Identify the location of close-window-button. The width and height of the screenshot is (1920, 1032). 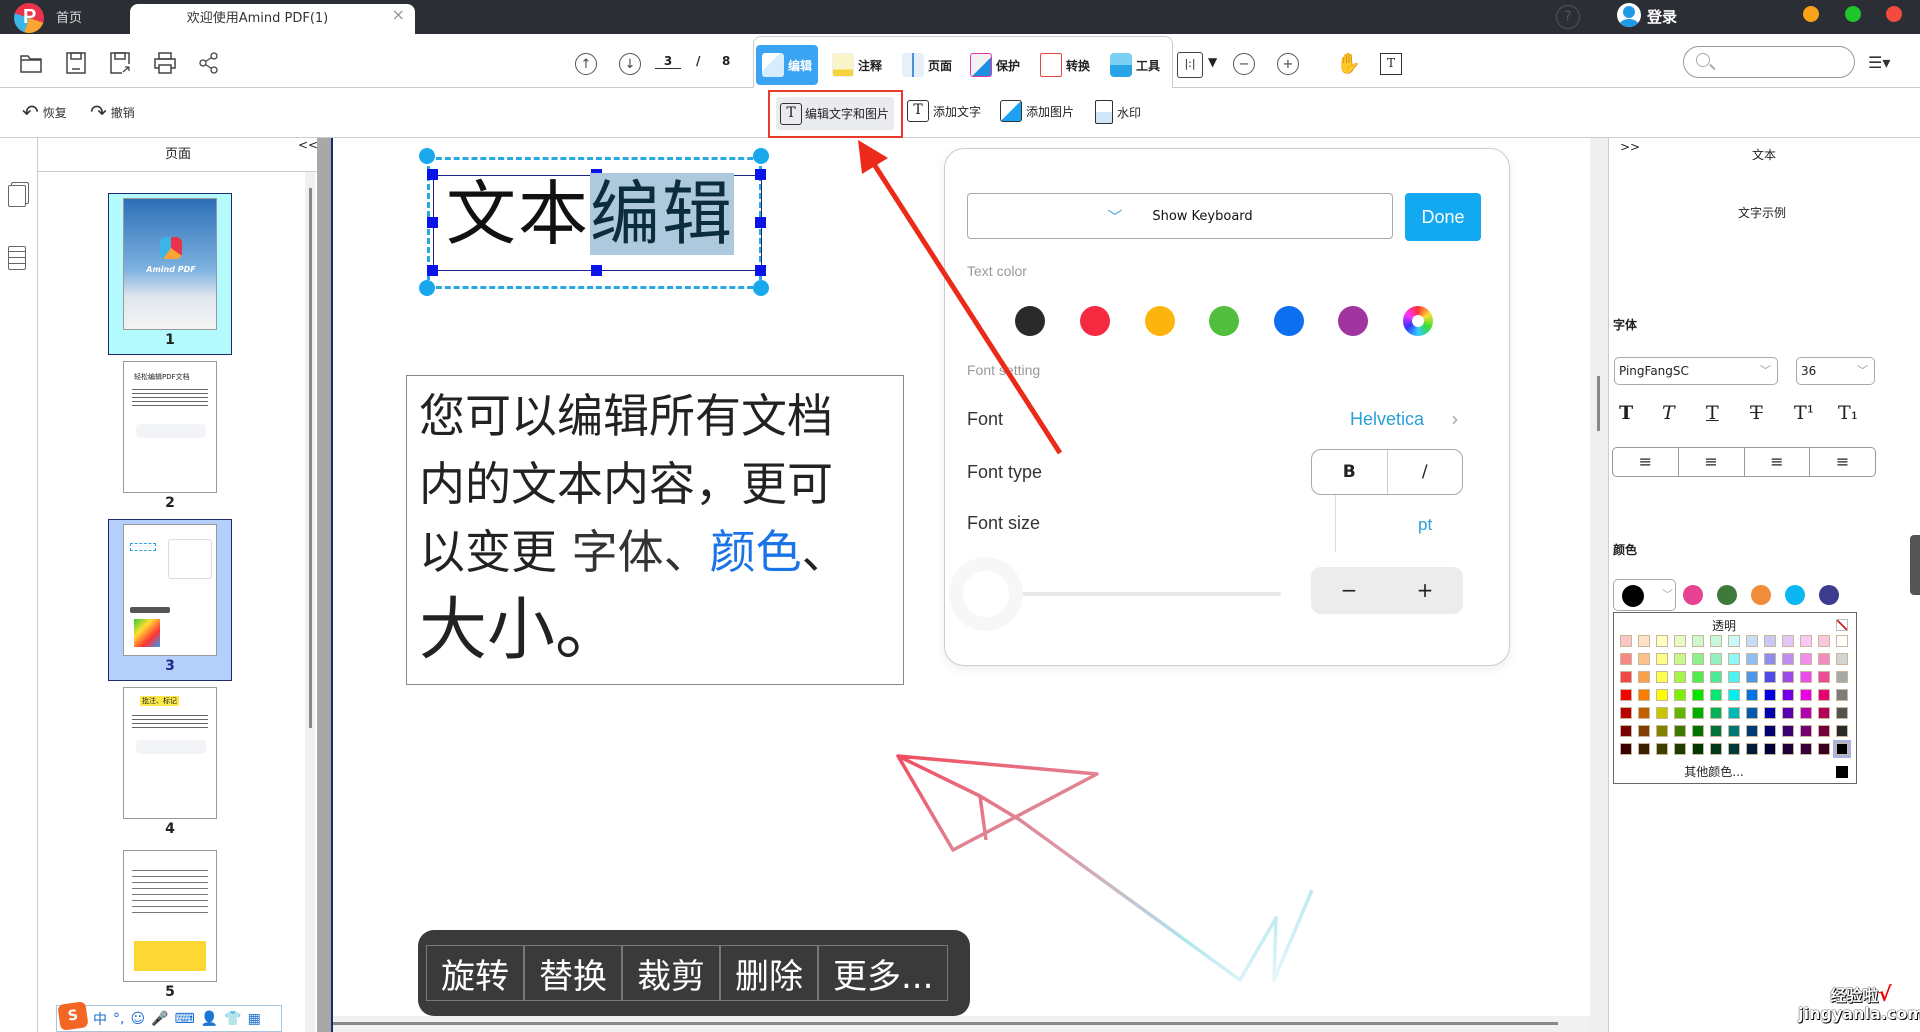
(1894, 14).